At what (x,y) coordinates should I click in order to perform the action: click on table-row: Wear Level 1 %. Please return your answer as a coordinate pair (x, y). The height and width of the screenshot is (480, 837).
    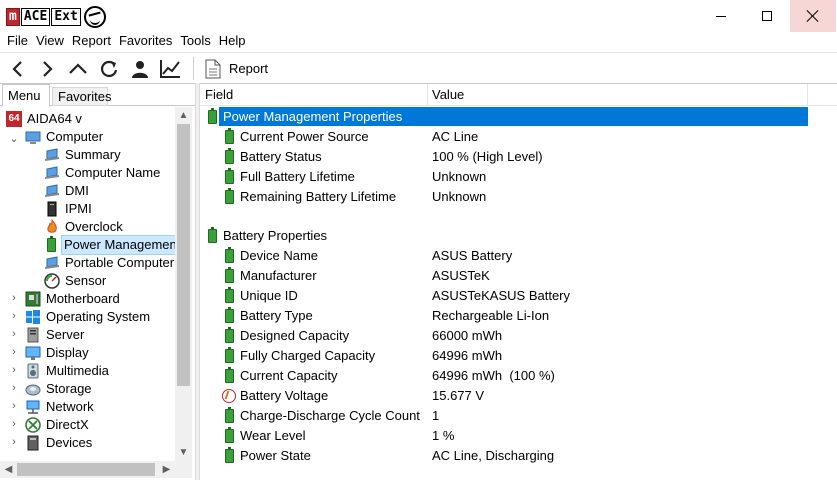
    Looking at the image, I should click on (518, 435).